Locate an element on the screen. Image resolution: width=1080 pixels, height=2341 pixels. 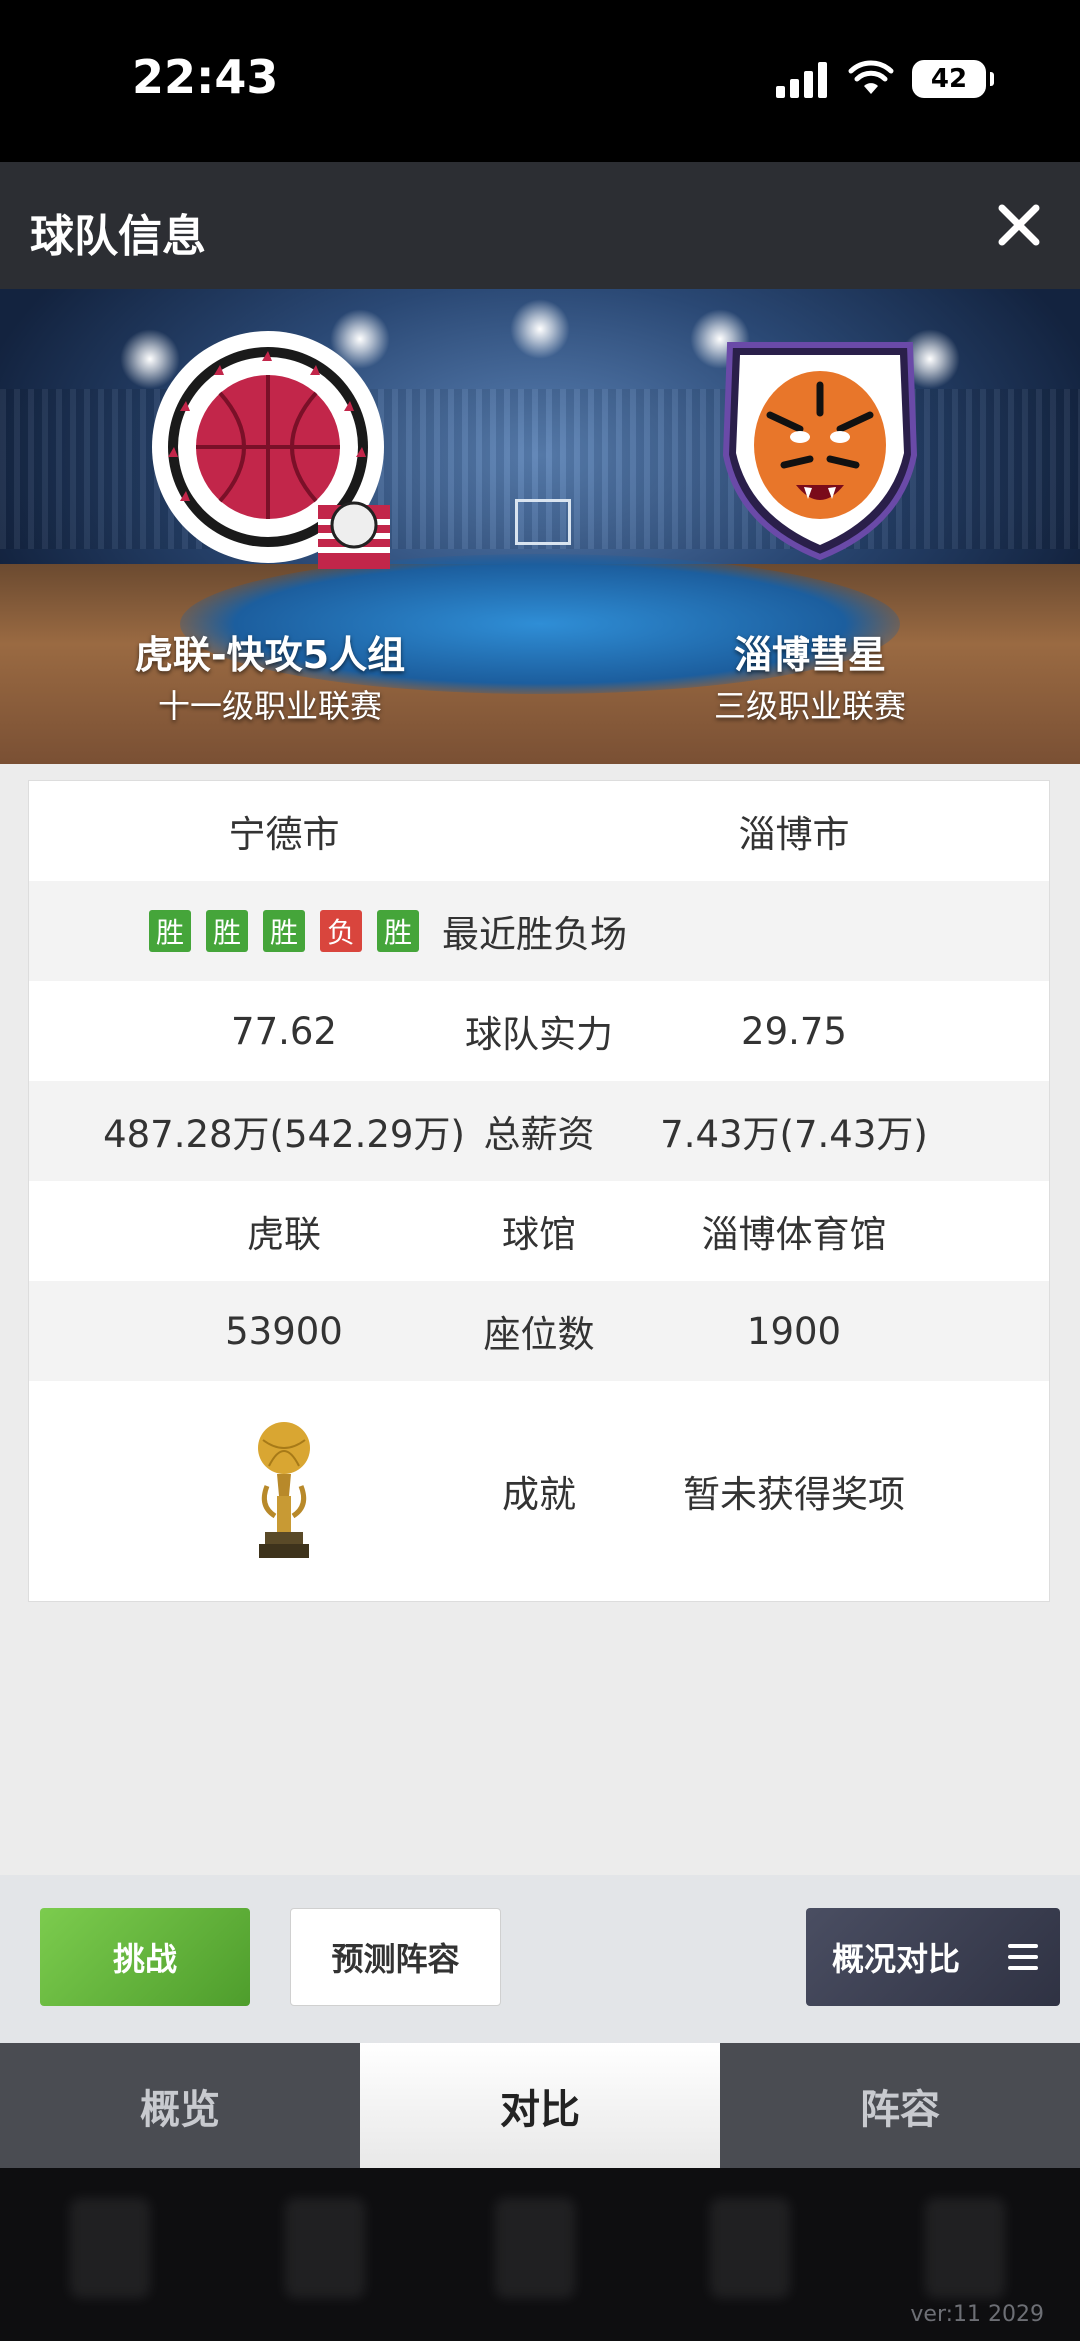
overview-compare-button: 概况对比 is located at coordinates (933, 1957).